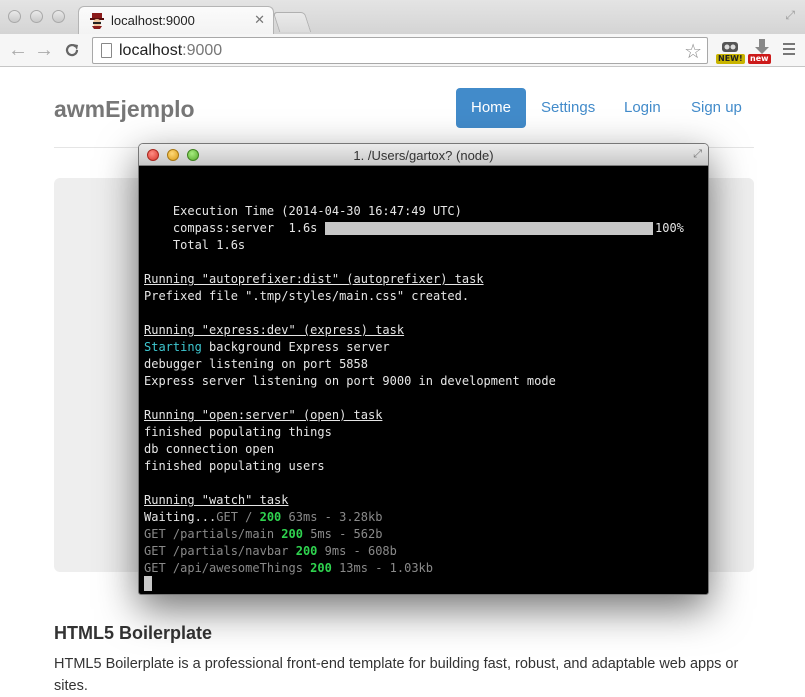  I want to click on terminal-line: debugger listening on port 5858, so click(256, 364).